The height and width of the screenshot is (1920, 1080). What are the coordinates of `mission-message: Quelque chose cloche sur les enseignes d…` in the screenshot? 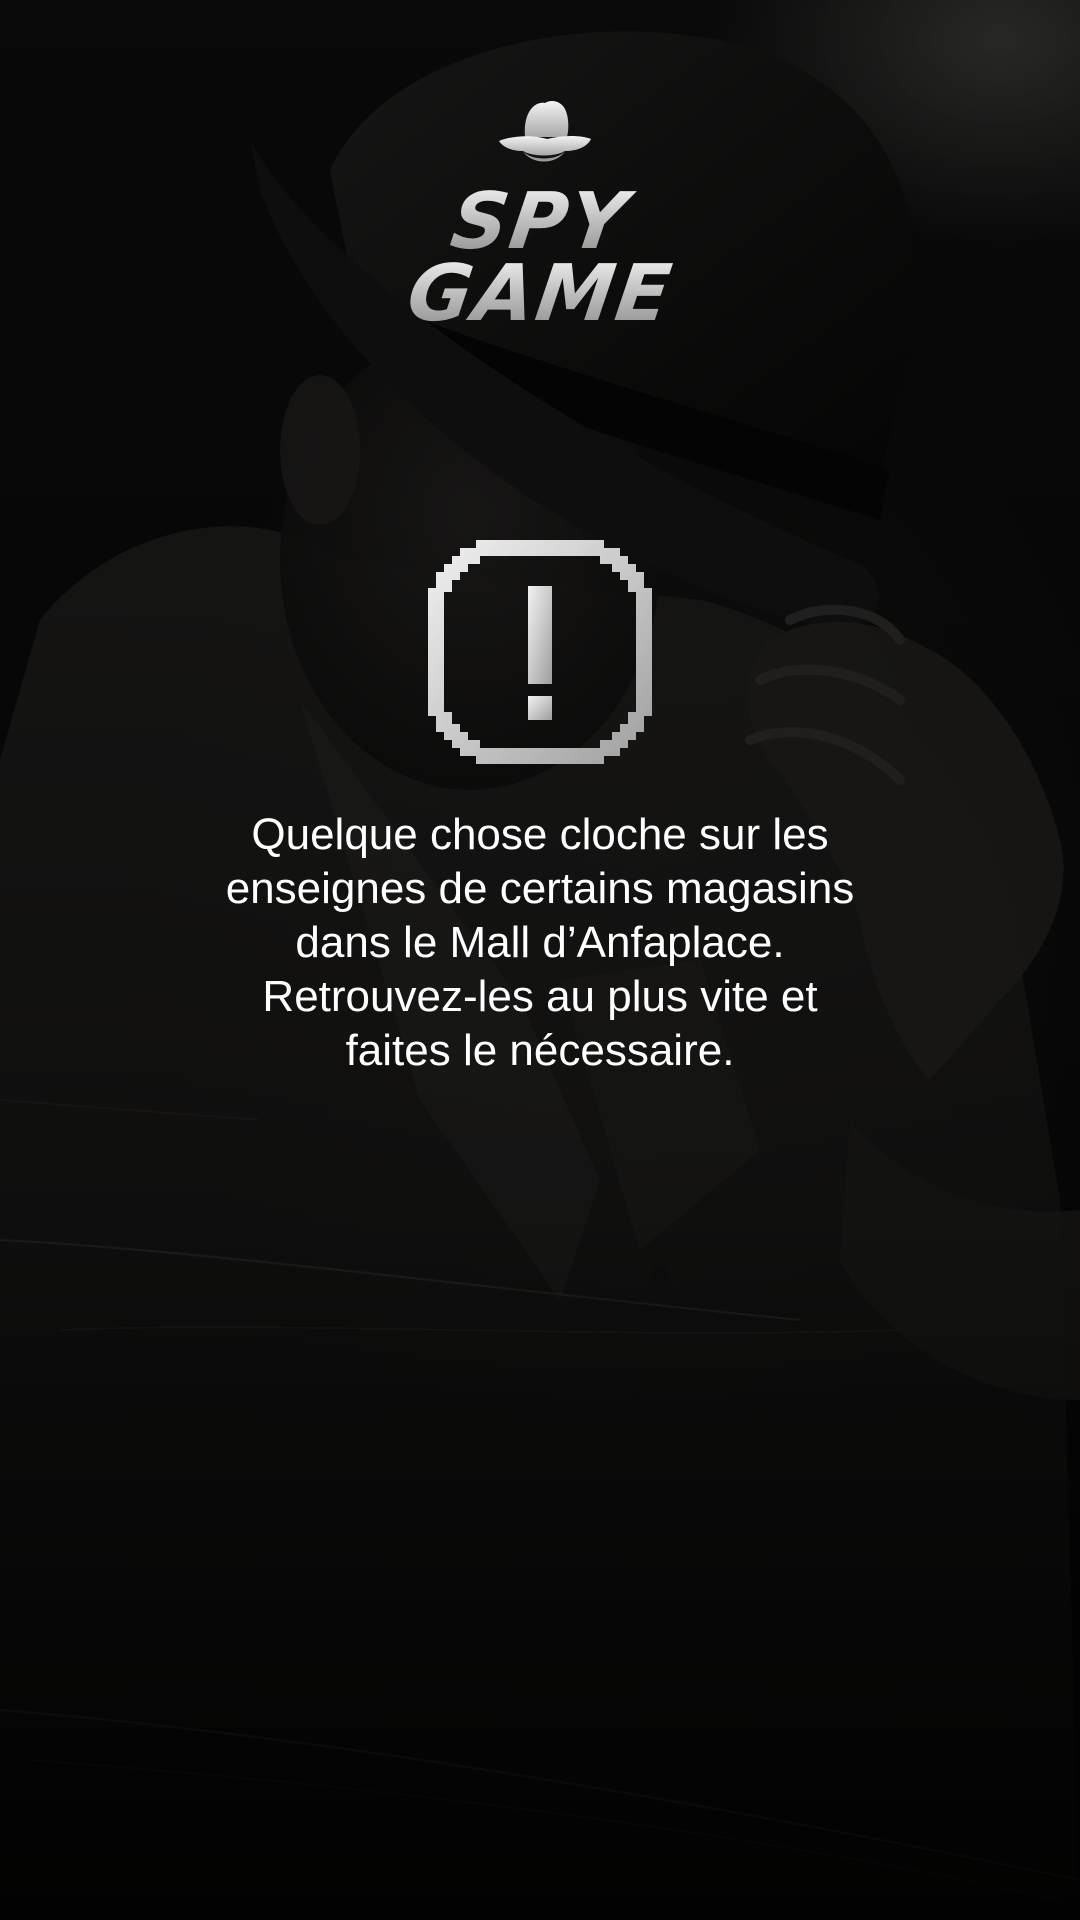 It's located at (540, 943).